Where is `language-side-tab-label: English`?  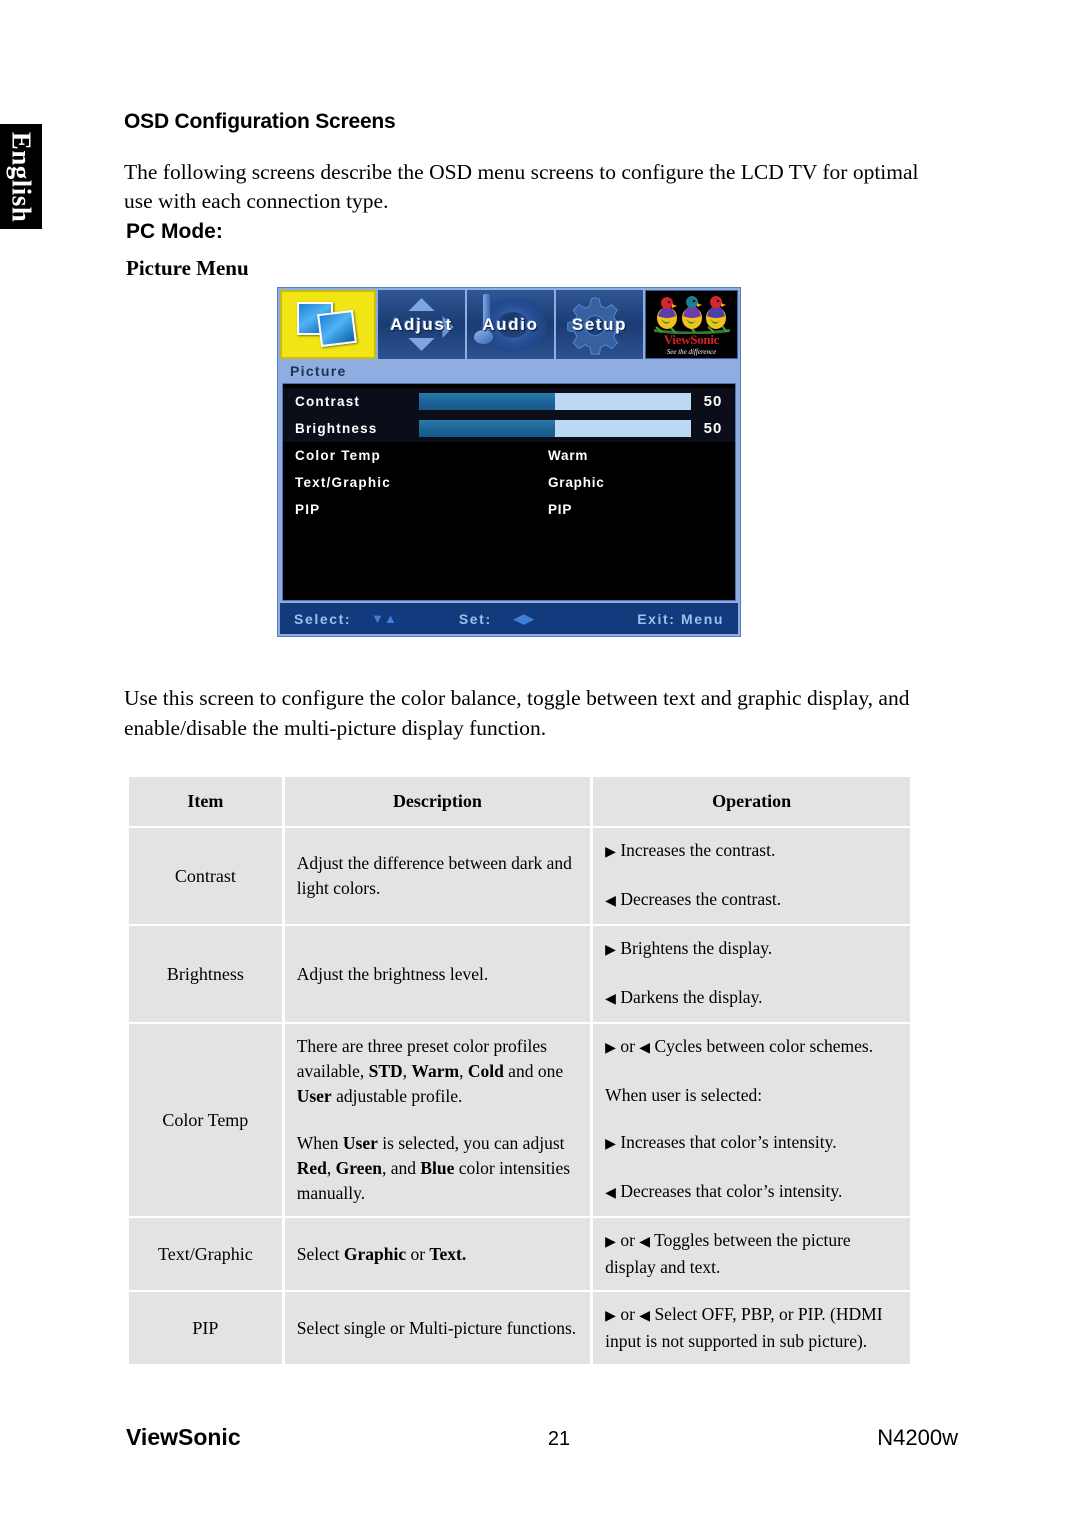 language-side-tab-label: English is located at coordinates (21, 176).